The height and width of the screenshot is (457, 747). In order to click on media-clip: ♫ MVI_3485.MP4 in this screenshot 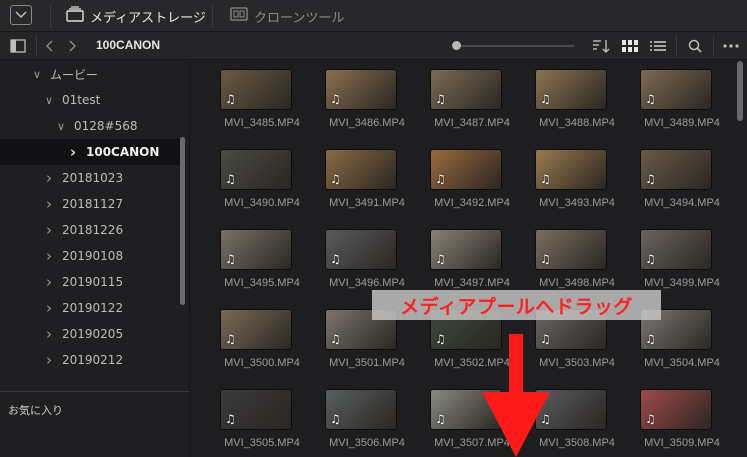, I will do `click(262, 109)`.